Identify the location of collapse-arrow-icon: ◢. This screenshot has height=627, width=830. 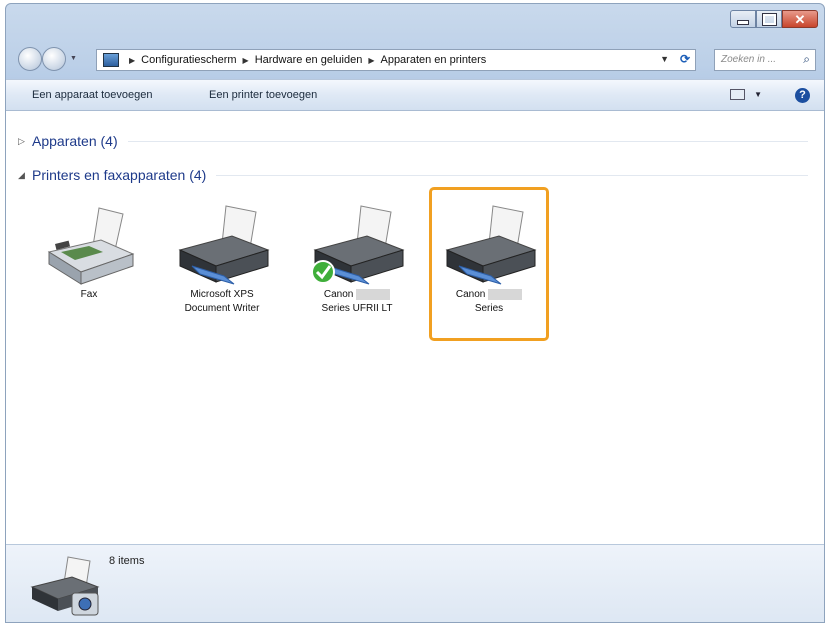
(21, 174).